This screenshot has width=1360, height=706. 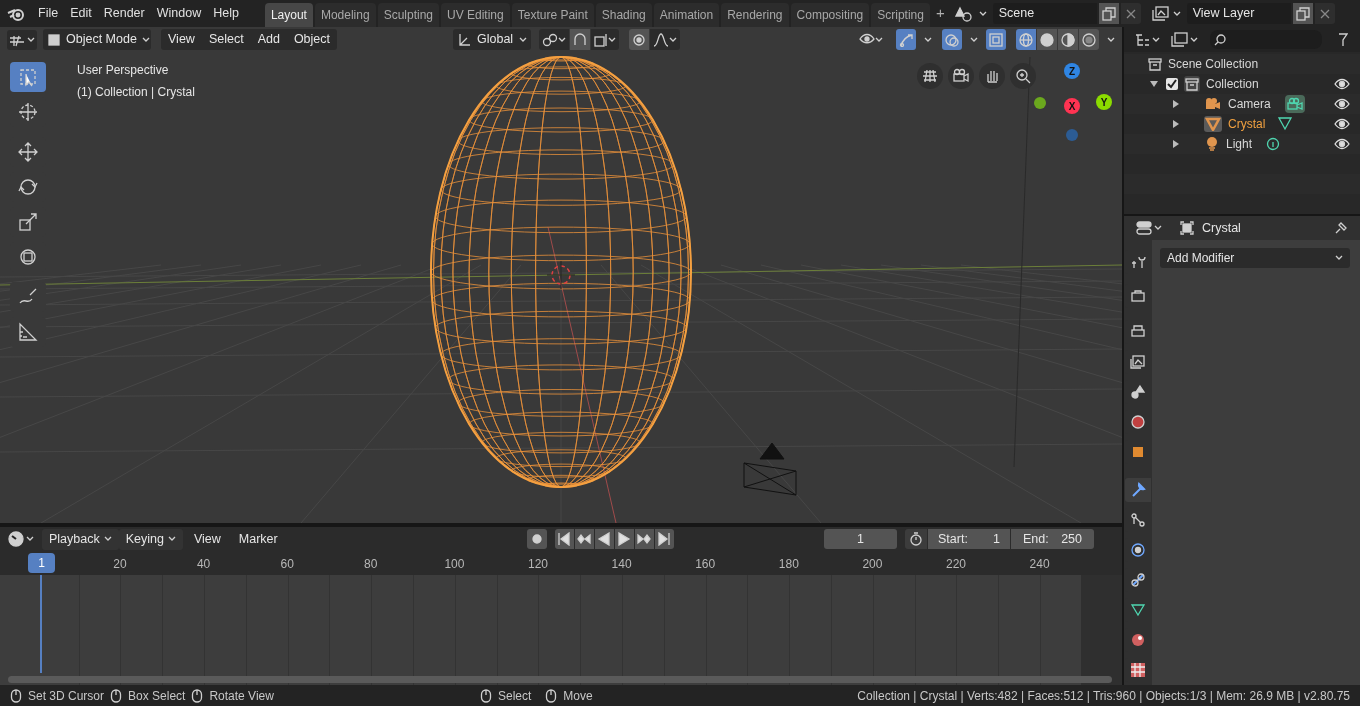 I want to click on menu-item: Help, so click(x=226, y=13).